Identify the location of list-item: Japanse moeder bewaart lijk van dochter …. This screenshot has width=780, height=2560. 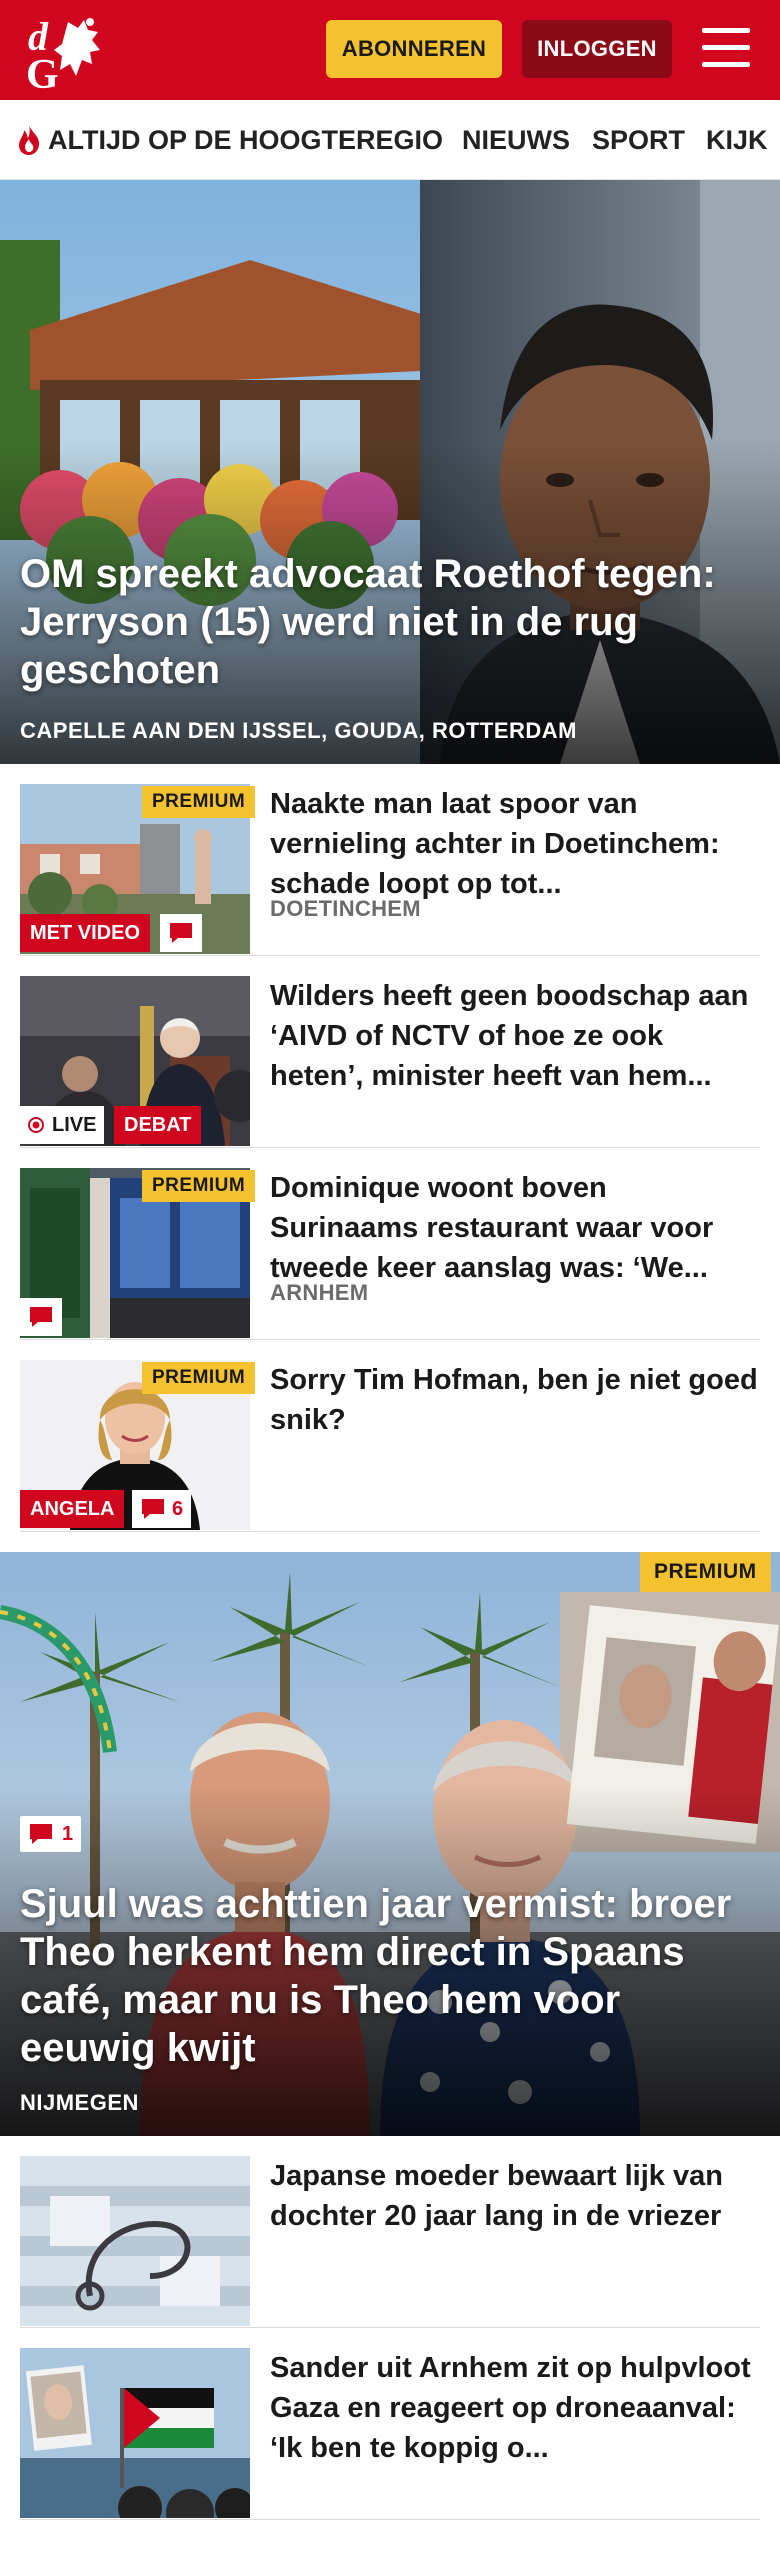
(390, 2232).